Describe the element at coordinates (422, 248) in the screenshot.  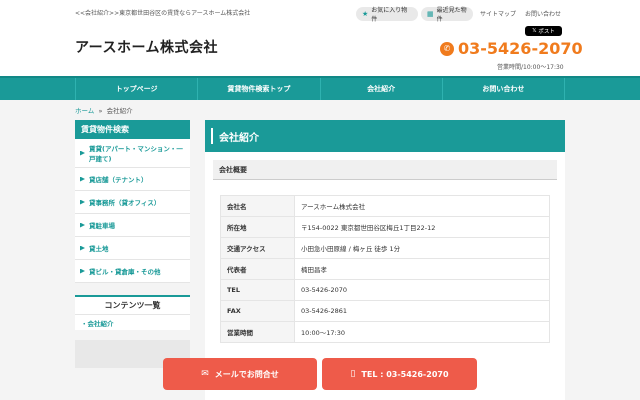
I see `row-value: 小田急小田原線 / 梅ヶ丘 徒歩 1分` at that location.